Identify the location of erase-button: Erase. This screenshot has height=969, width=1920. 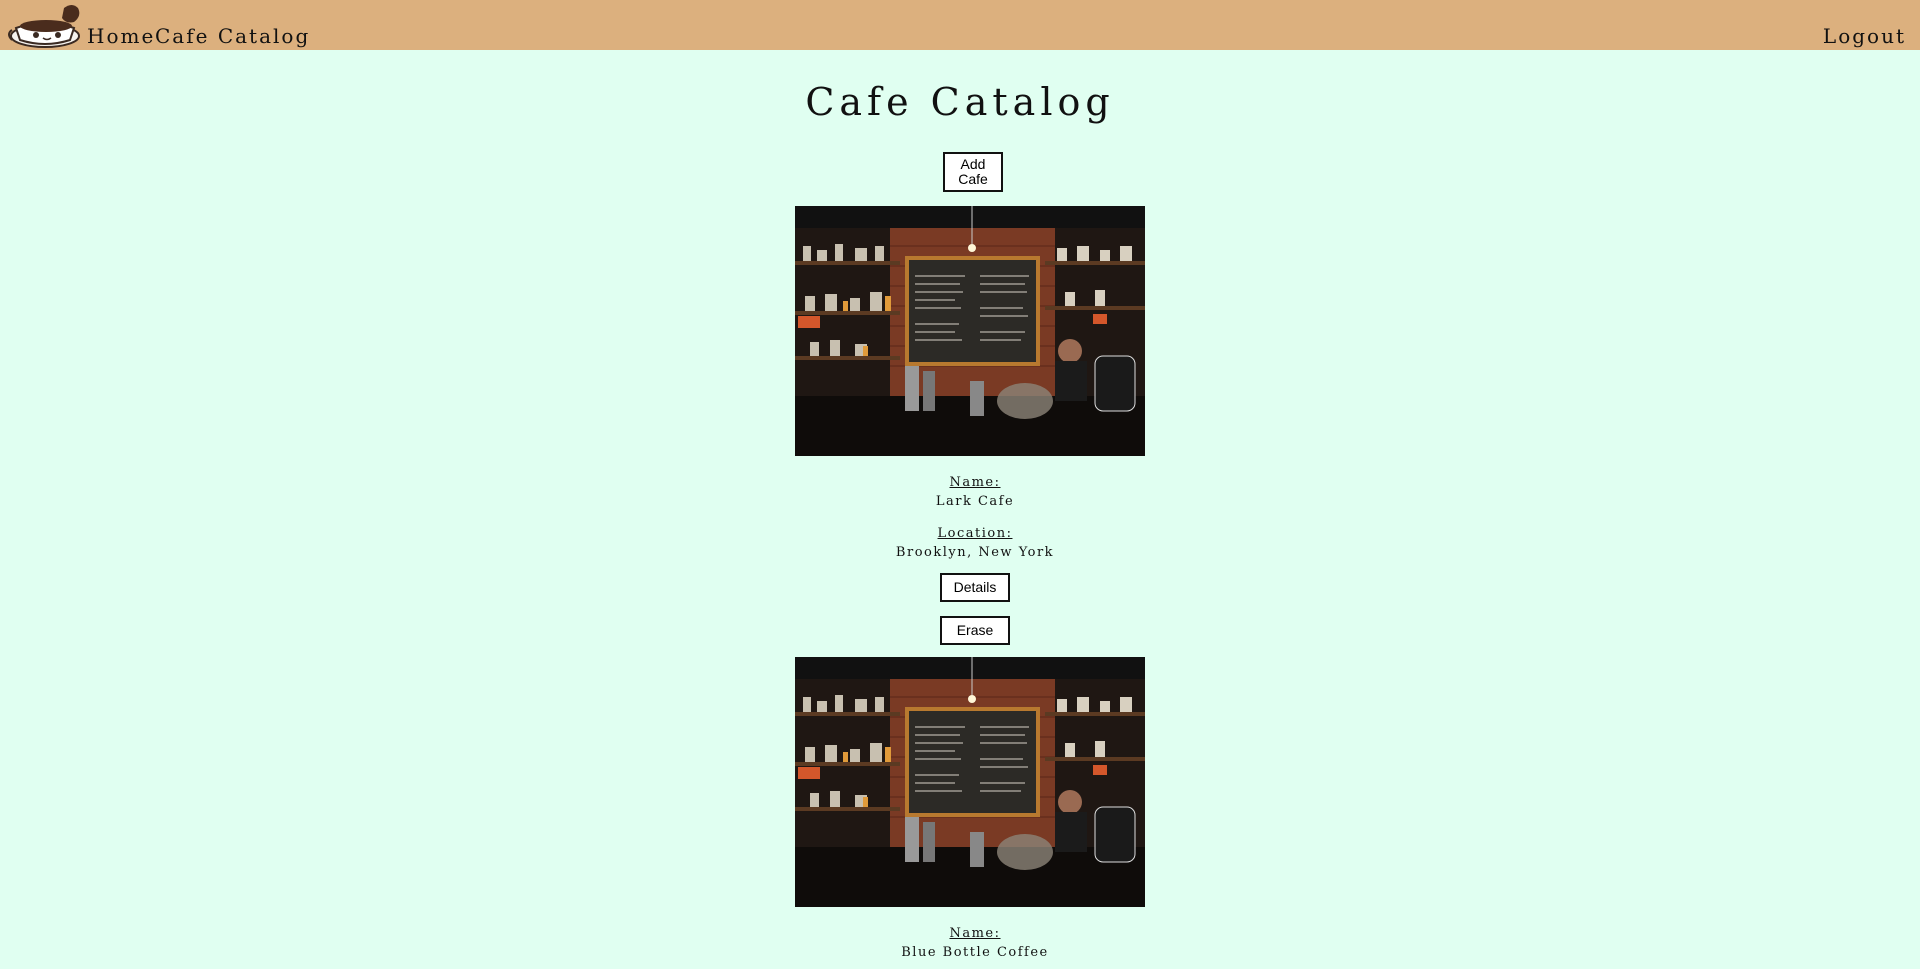
(975, 630).